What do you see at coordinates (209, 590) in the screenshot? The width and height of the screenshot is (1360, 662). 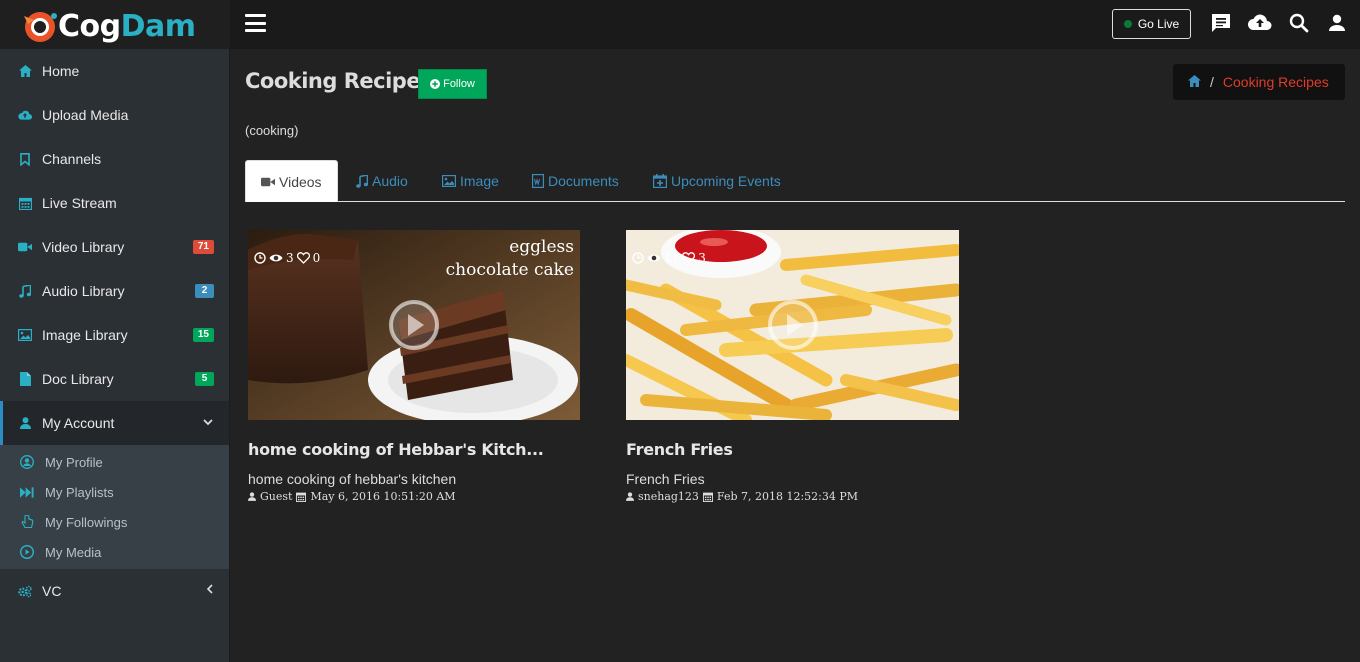 I see `chevron-left-icon` at bounding box center [209, 590].